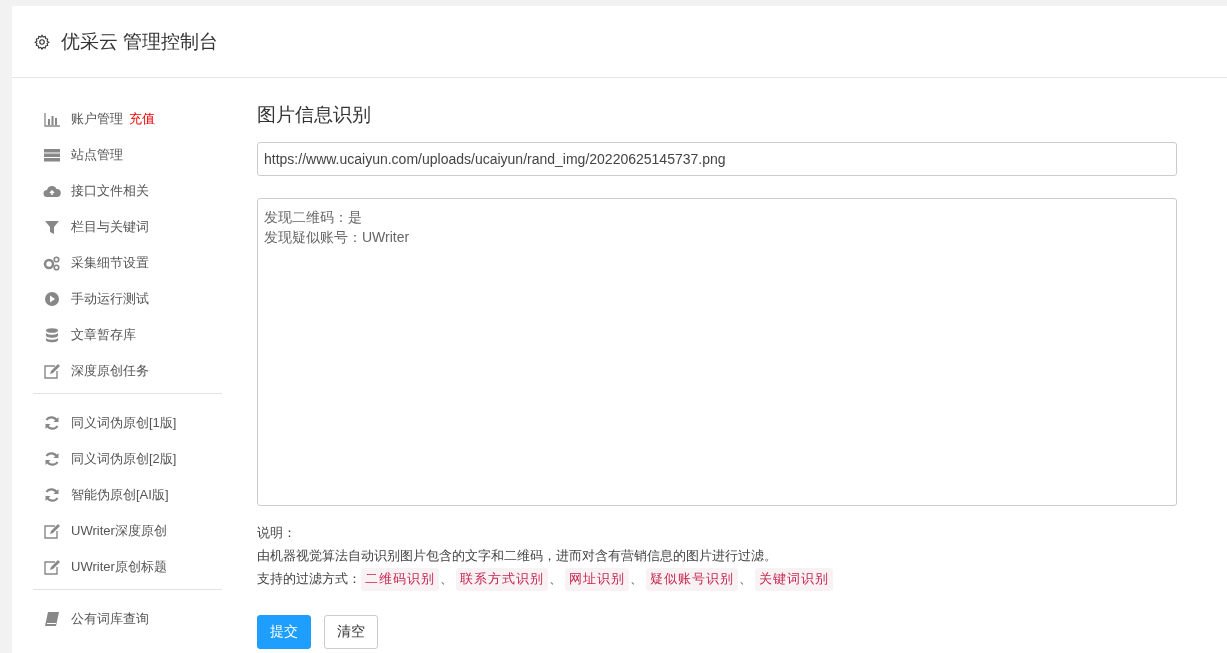 The height and width of the screenshot is (653, 1227). Describe the element at coordinates (103, 335) in the screenshot. I see `menu-label: 文章暂存库` at that location.